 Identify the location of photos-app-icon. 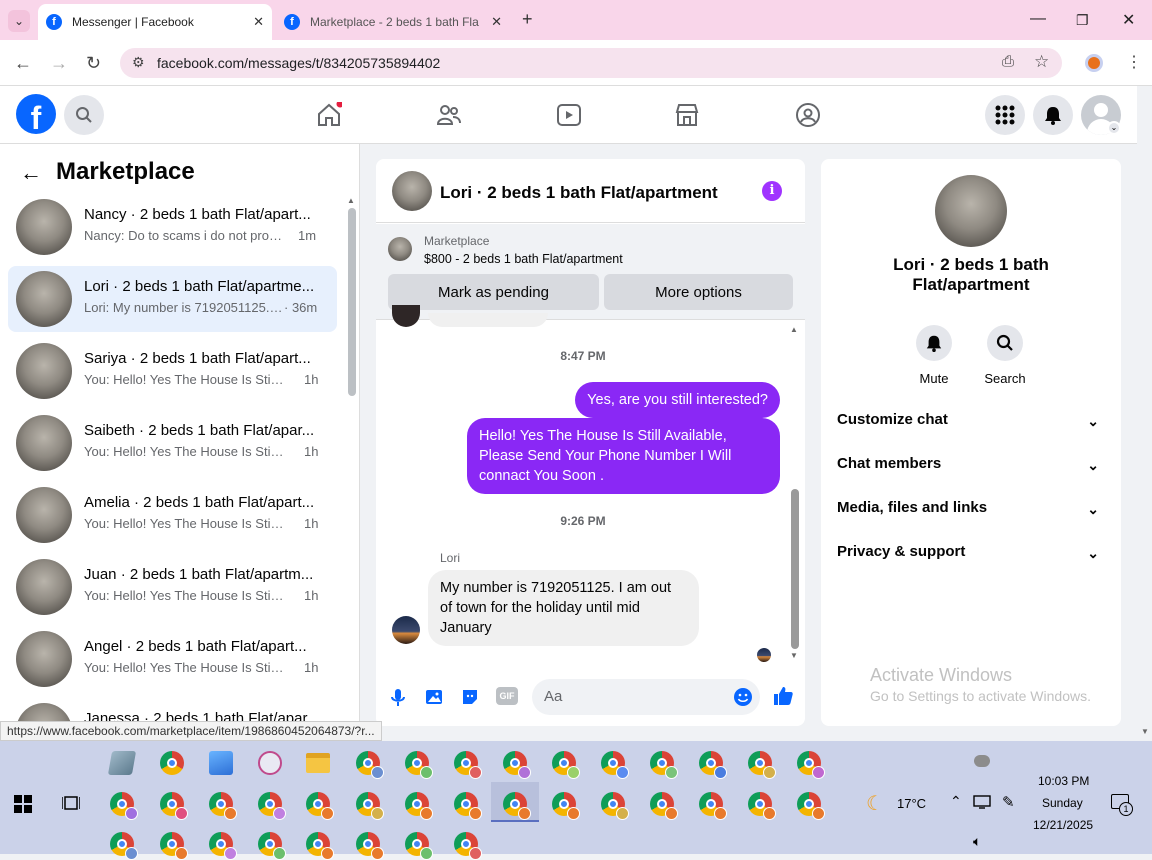
(221, 763).